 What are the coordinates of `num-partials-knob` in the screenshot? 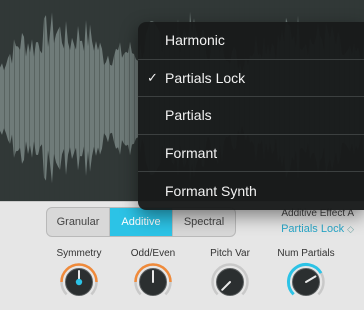 It's located at (306, 282).